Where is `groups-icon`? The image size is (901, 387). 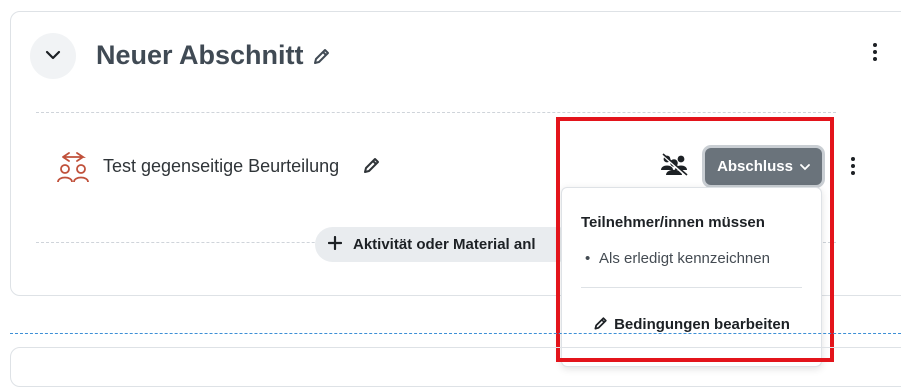
groups-icon is located at coordinates (674, 167).